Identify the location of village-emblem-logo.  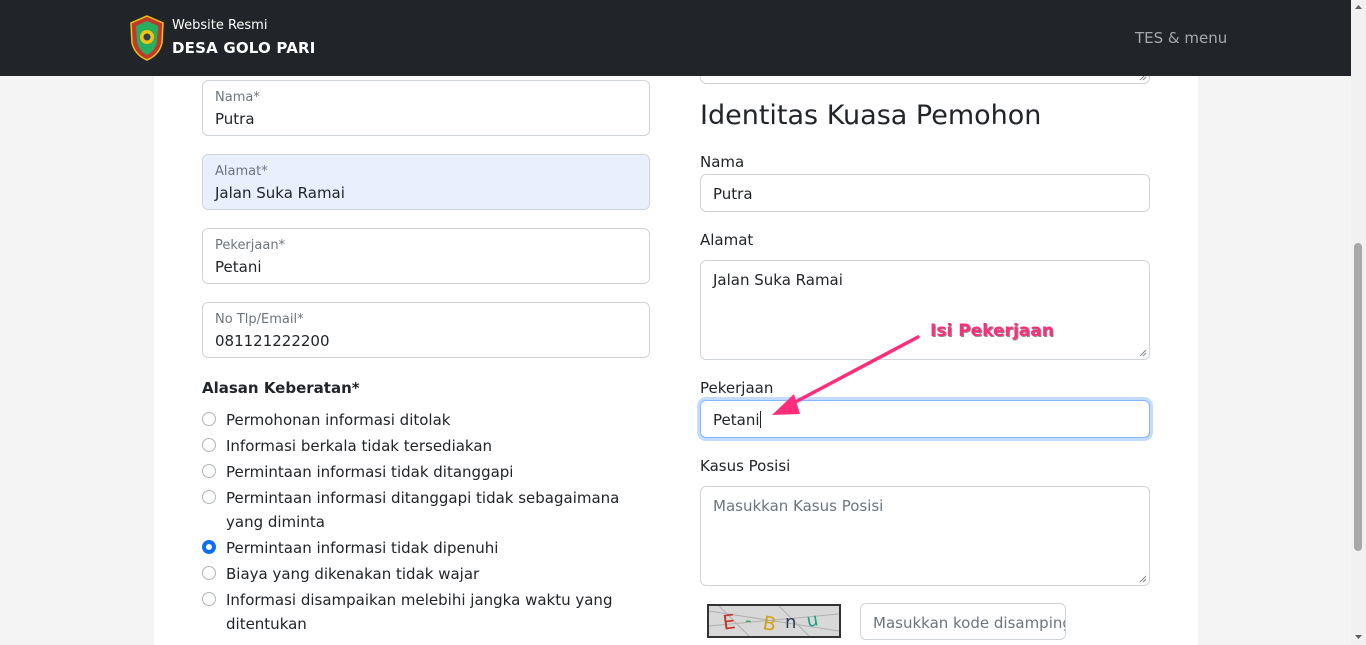
(147, 38).